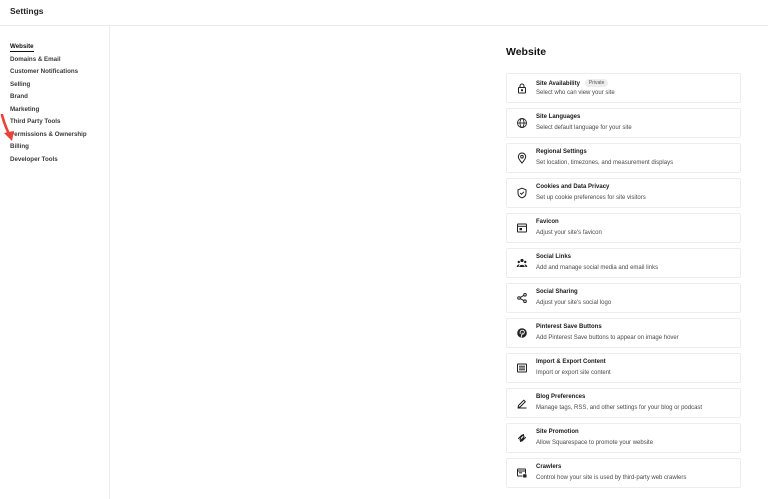  I want to click on card-title: Cookies and Data Privacy, so click(573, 187).